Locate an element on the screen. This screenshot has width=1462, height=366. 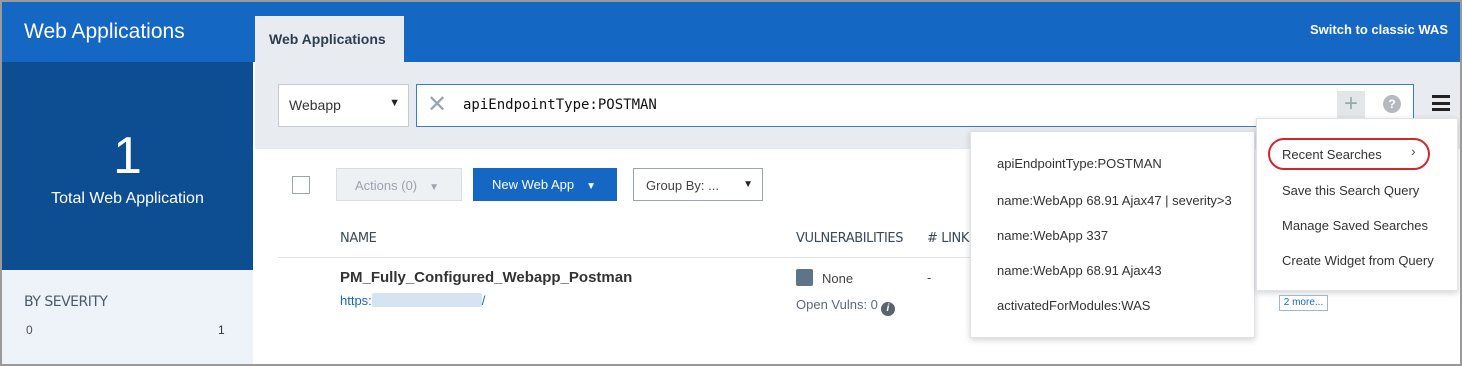
vuln-status: None is located at coordinates (838, 278).